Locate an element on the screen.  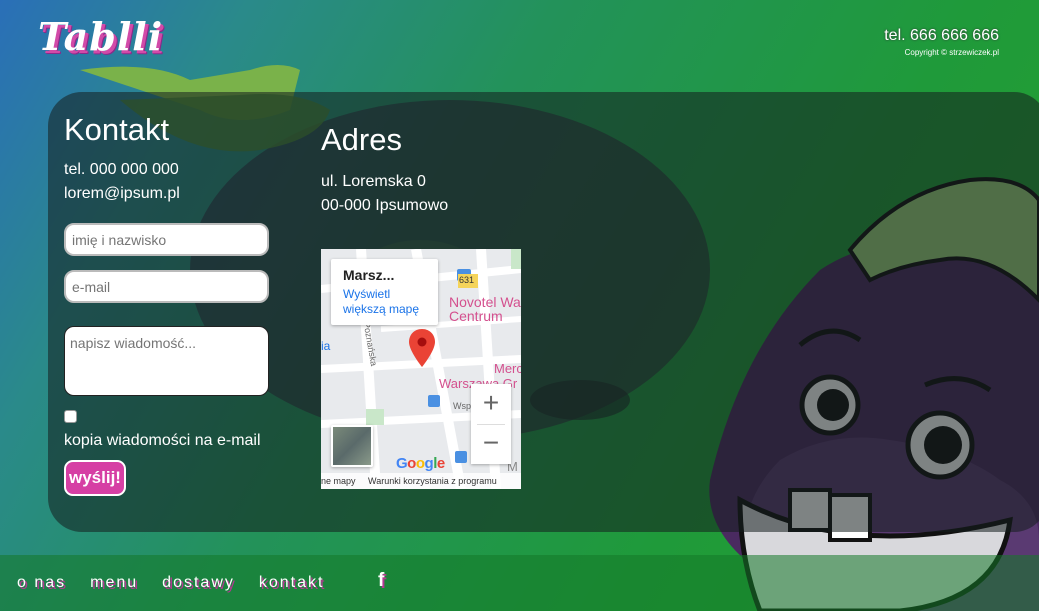
nav-menu: menu is located at coordinates (114, 583).